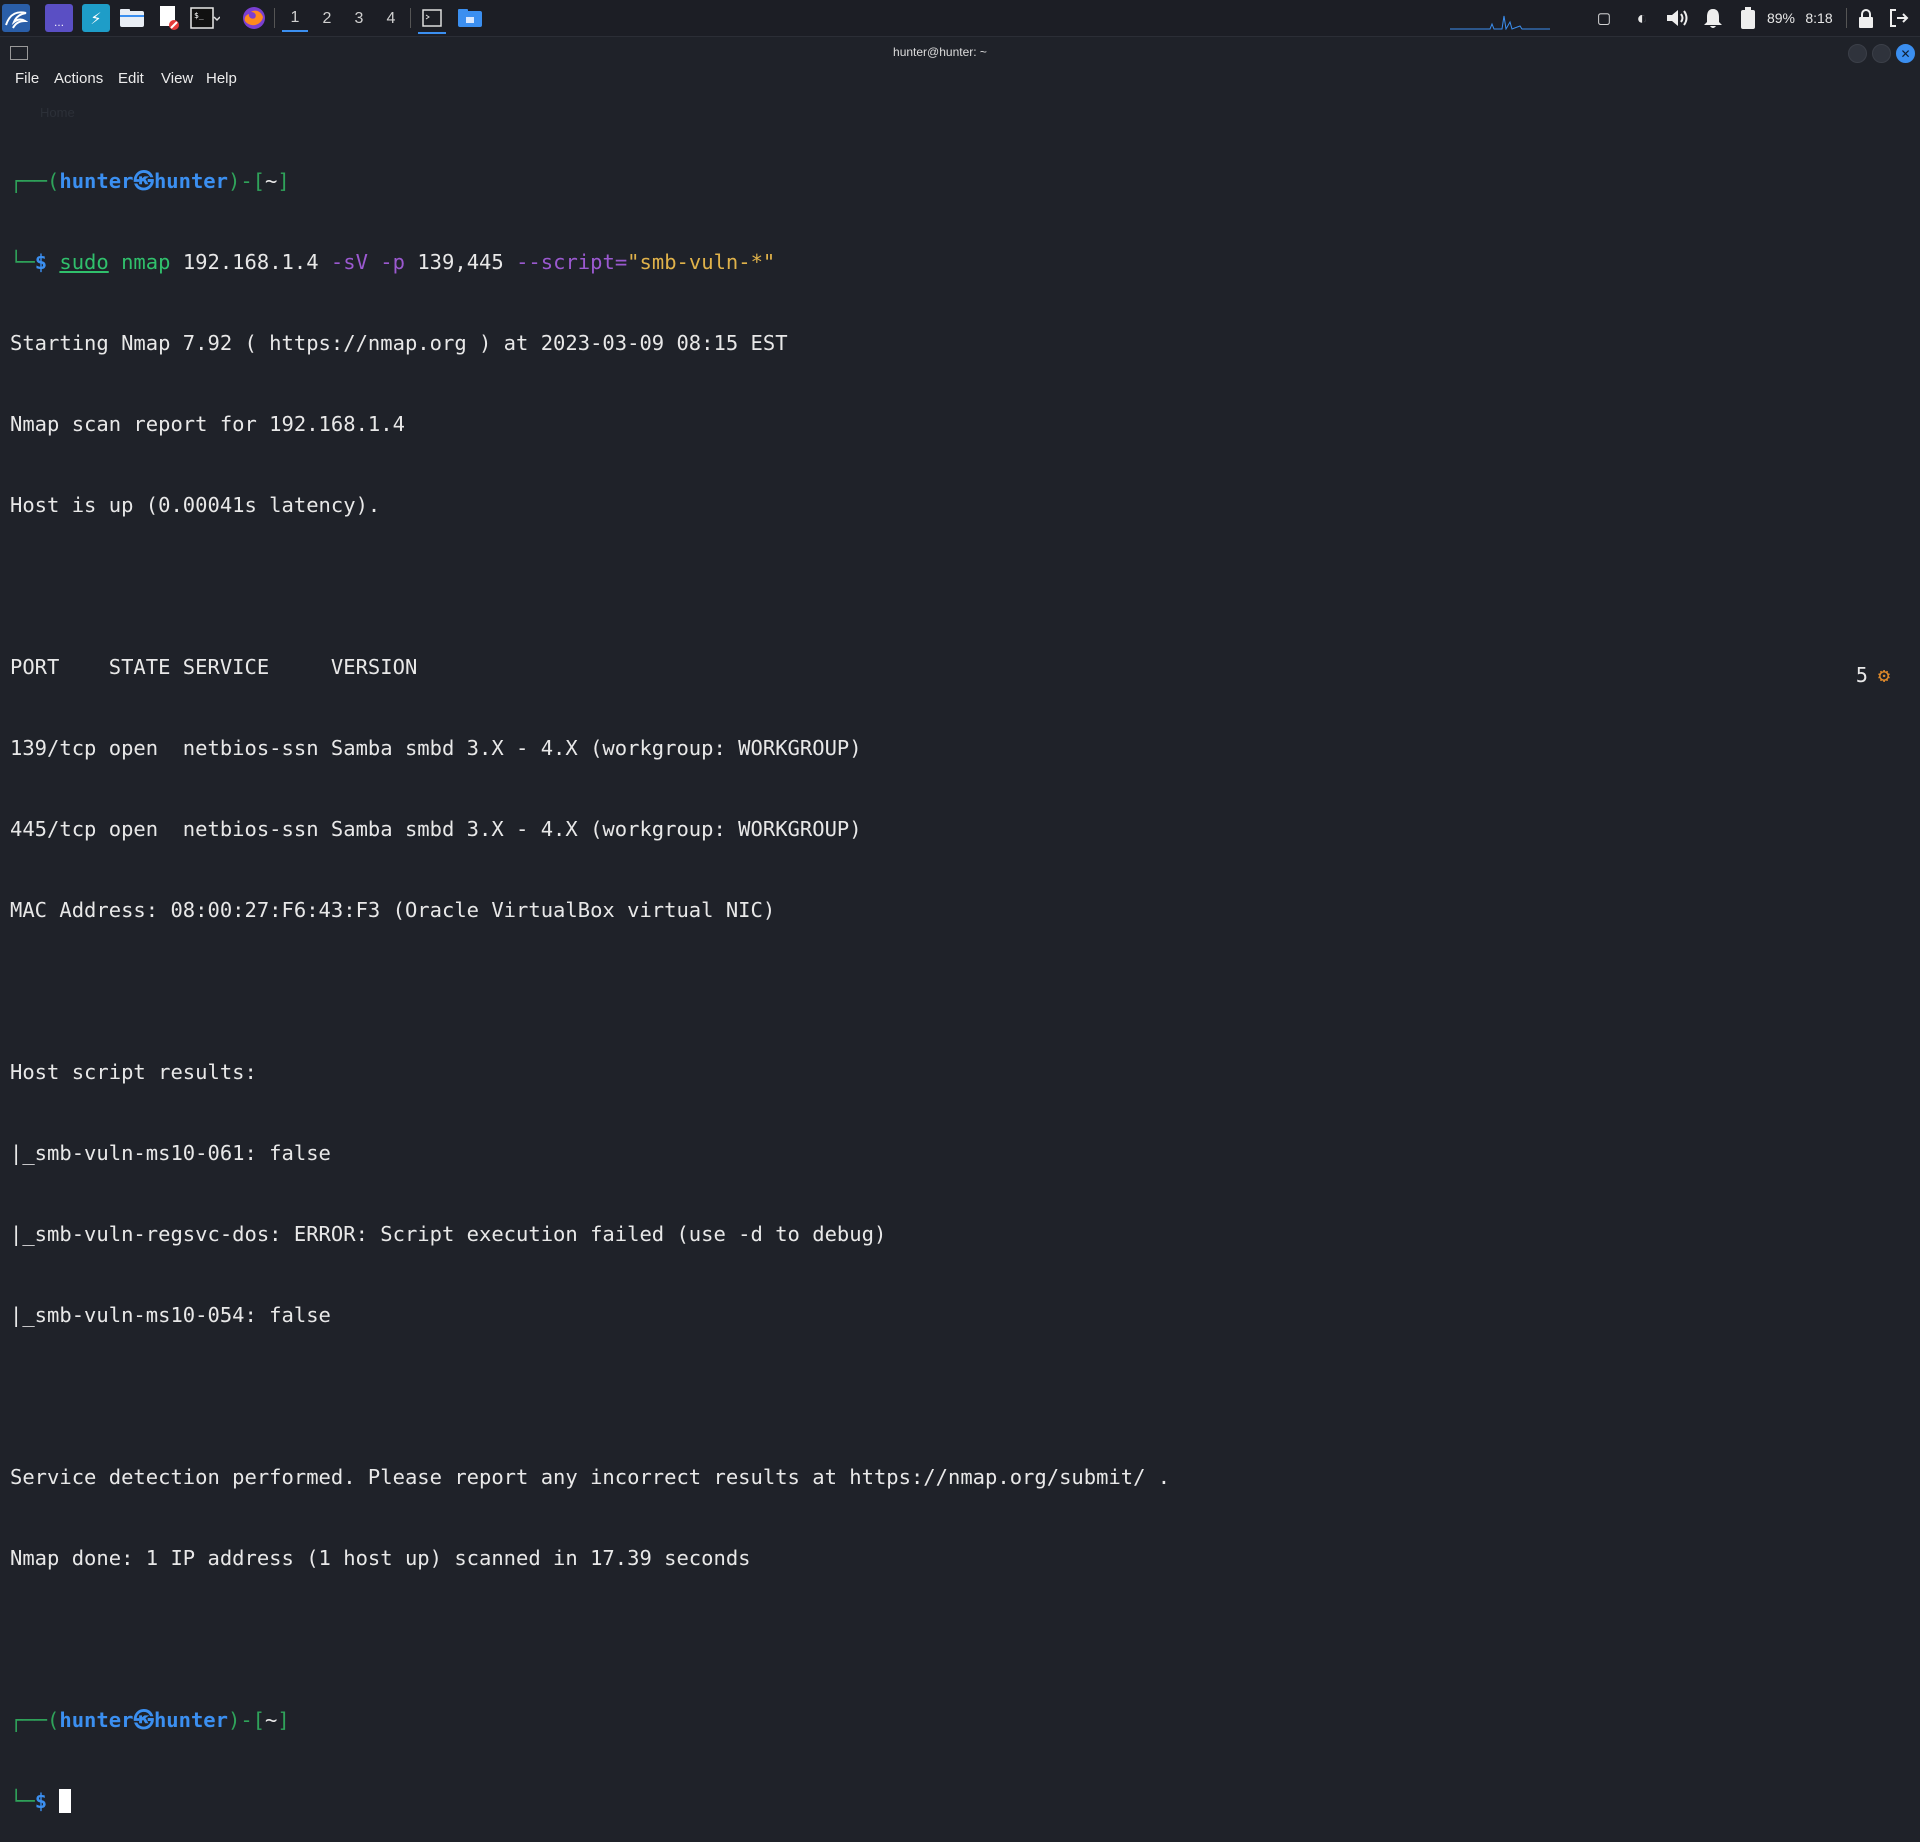 Image resolution: width=1920 pixels, height=1842 pixels. What do you see at coordinates (1819, 18) in the screenshot?
I see `clock: 8:18` at bounding box center [1819, 18].